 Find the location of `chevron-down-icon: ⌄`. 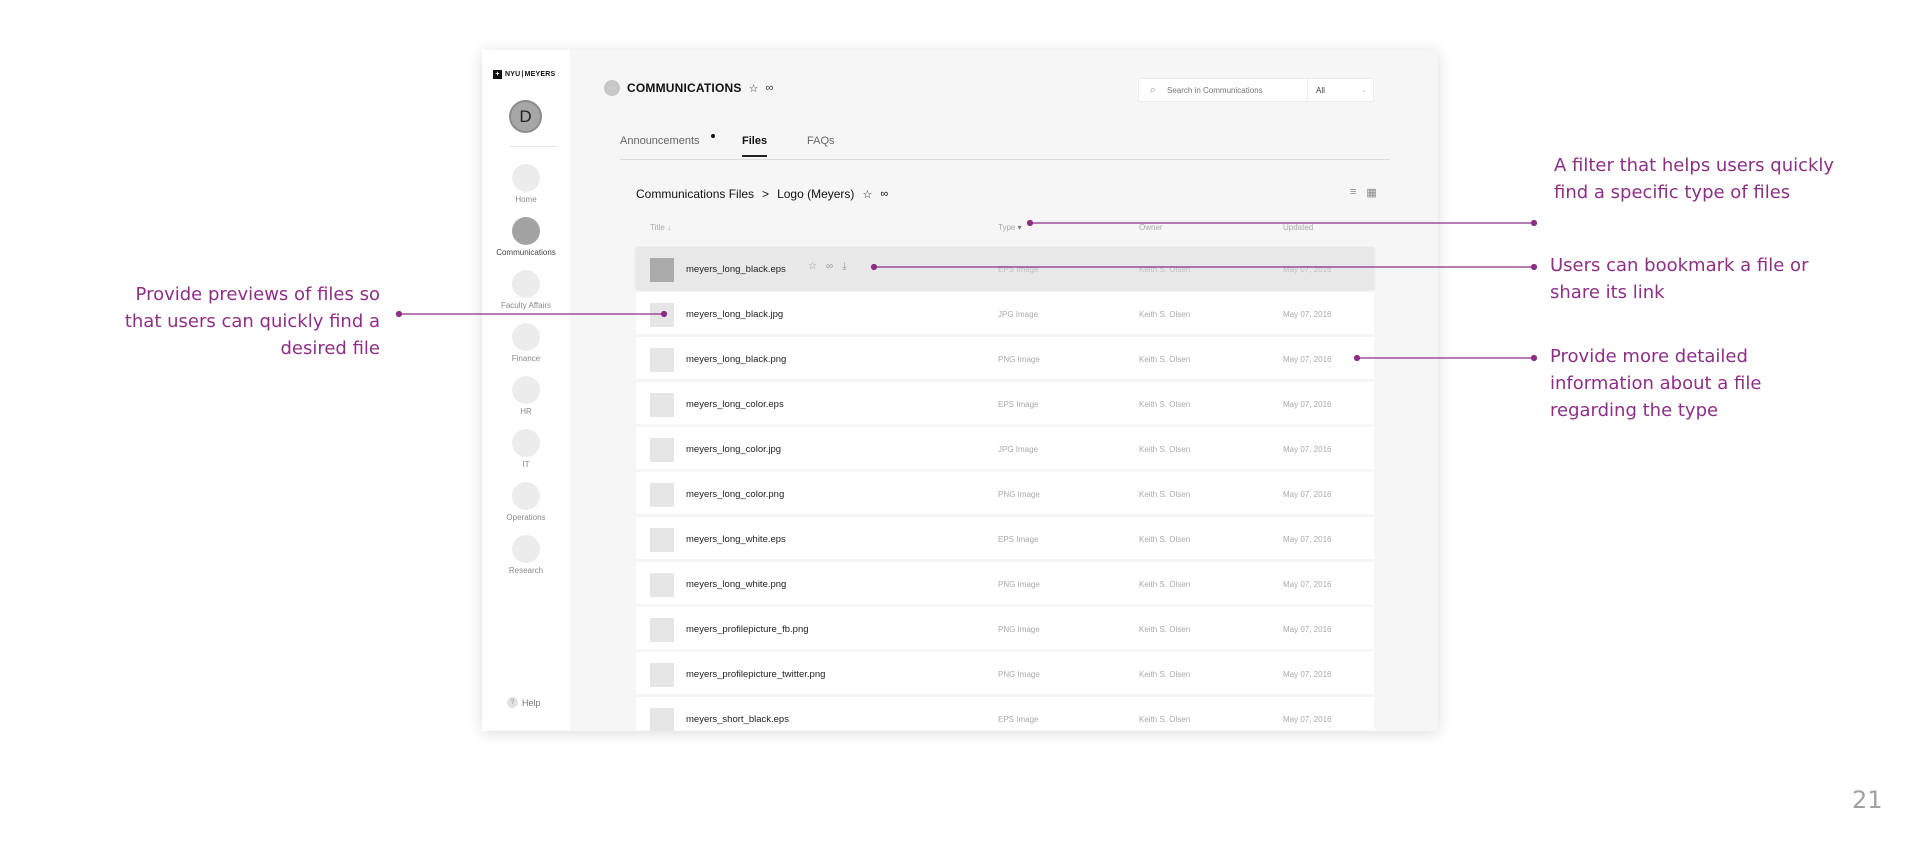

chevron-down-icon: ⌄ is located at coordinates (1364, 90).